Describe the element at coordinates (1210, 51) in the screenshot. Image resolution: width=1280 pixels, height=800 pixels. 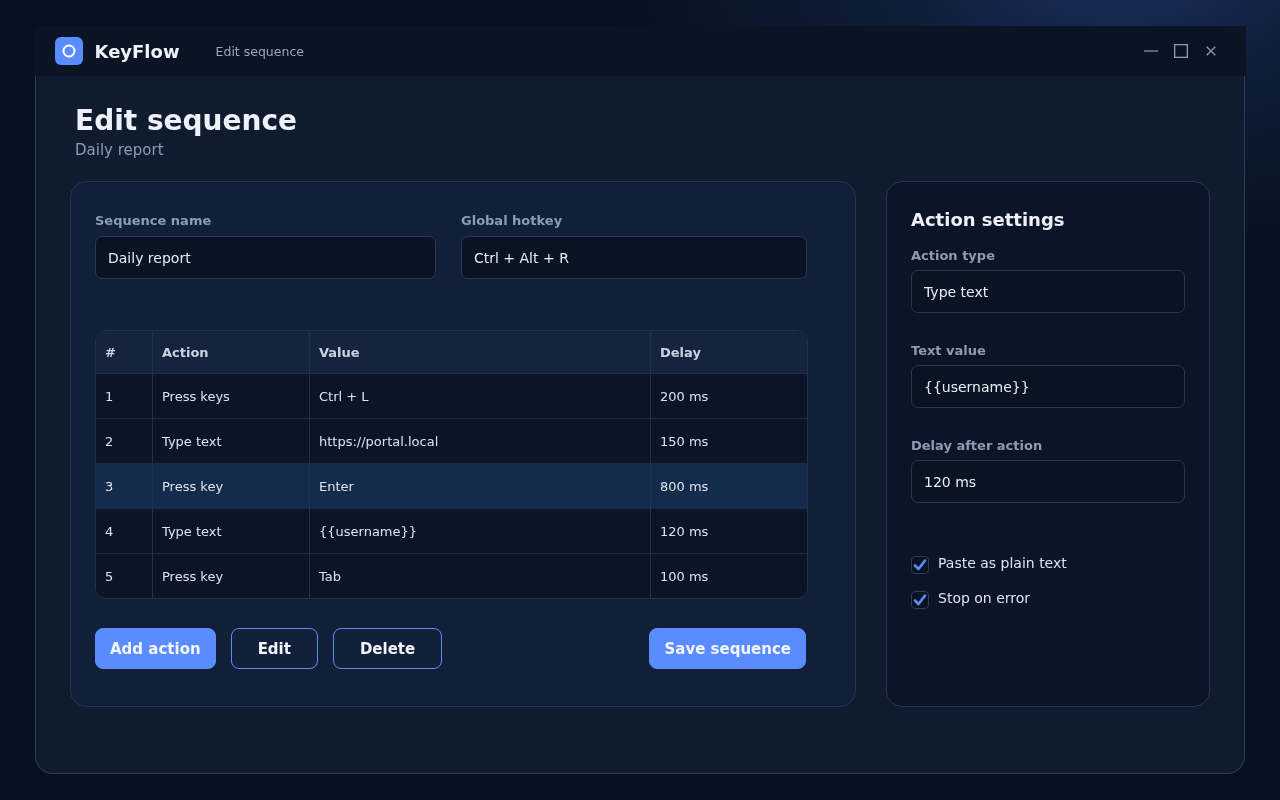
I see `close-icon` at that location.